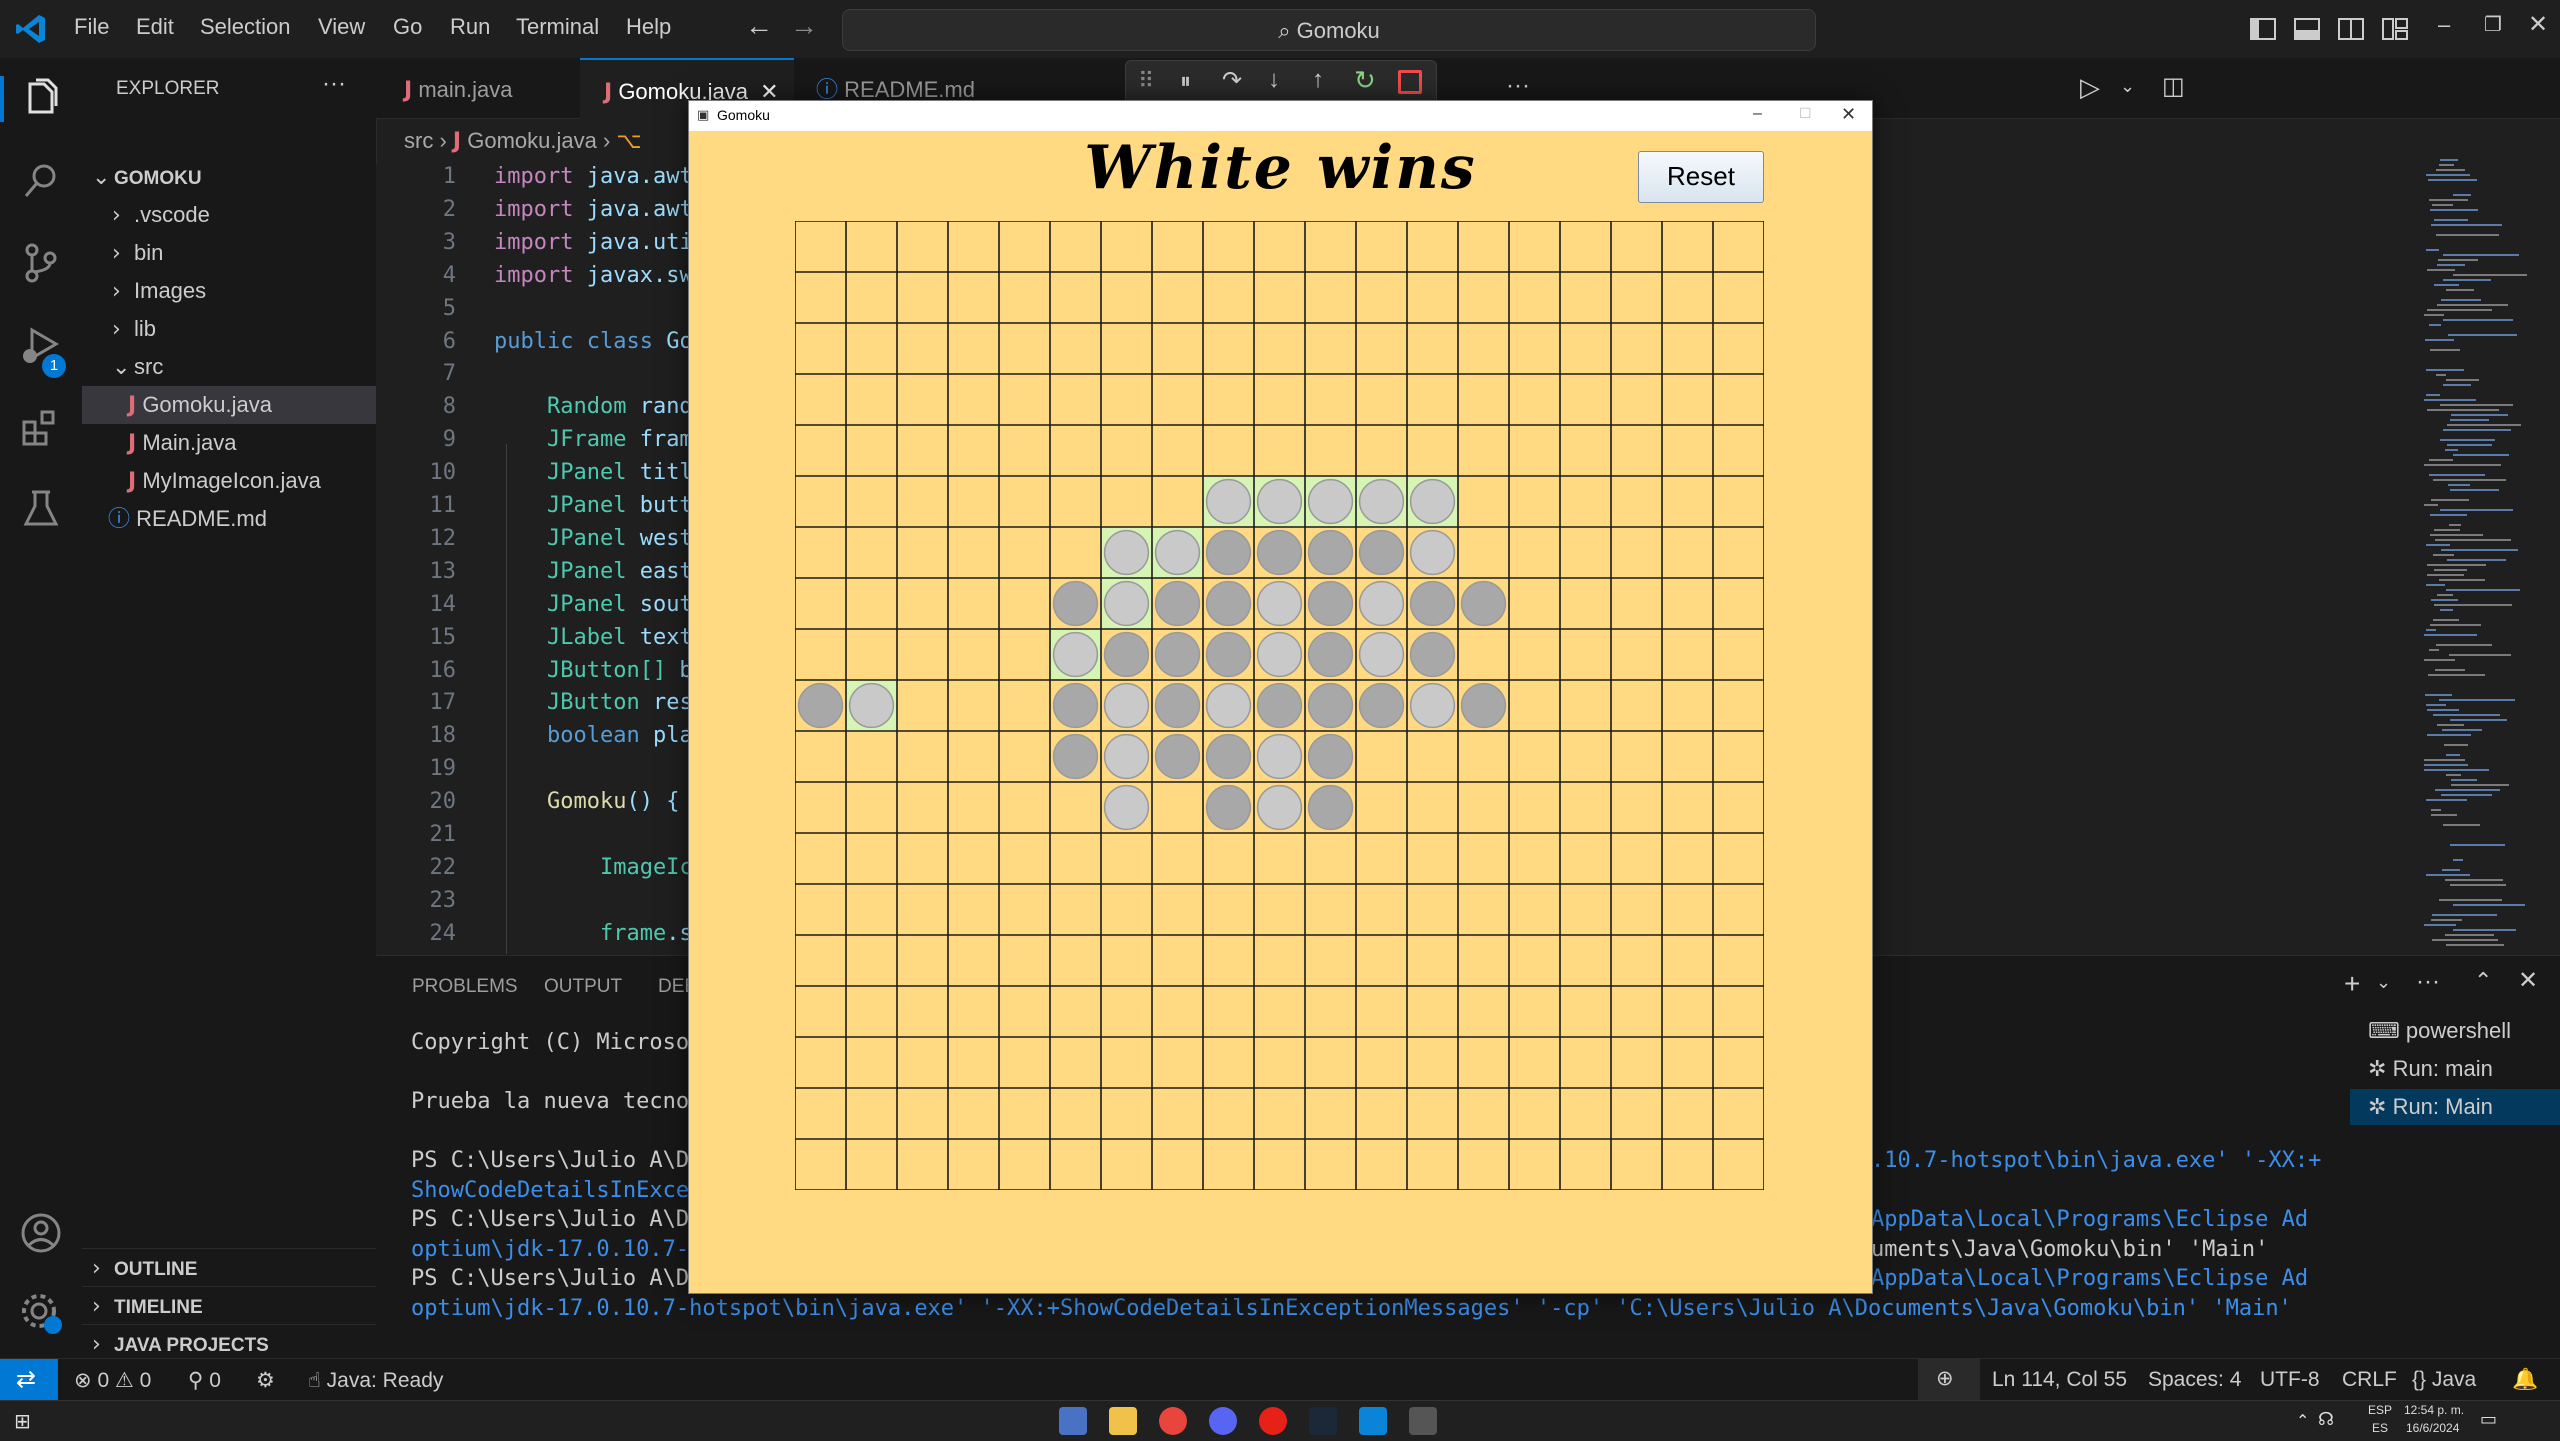 Image resolution: width=2560 pixels, height=1441 pixels. What do you see at coordinates (583, 987) in the screenshot?
I see `panel-tab-output: OUTPUT` at bounding box center [583, 987].